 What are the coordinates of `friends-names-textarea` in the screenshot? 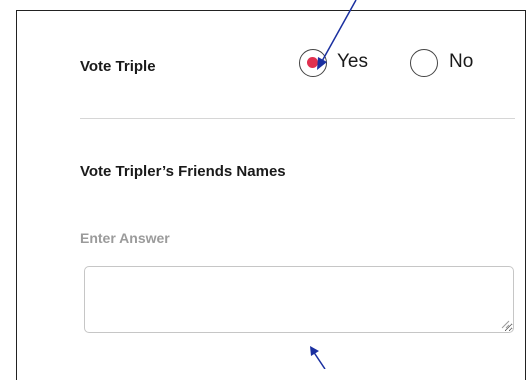 It's located at (299, 299).